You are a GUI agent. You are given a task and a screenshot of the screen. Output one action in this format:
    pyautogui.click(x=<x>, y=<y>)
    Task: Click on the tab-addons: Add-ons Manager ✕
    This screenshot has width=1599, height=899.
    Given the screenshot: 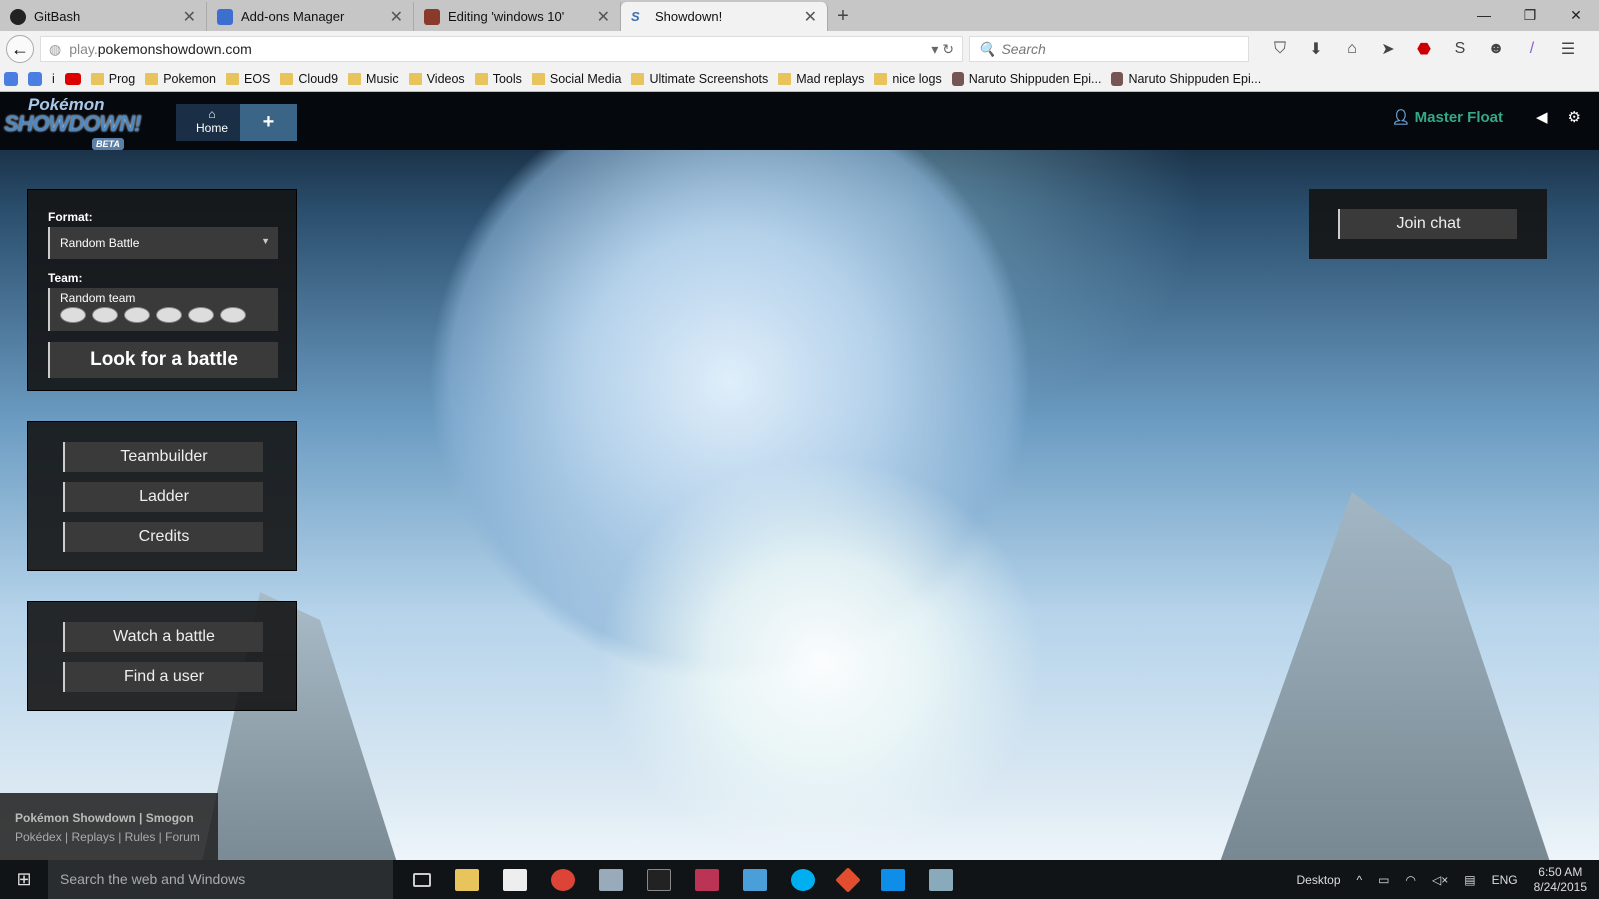 What is the action you would take?
    pyautogui.click(x=310, y=16)
    